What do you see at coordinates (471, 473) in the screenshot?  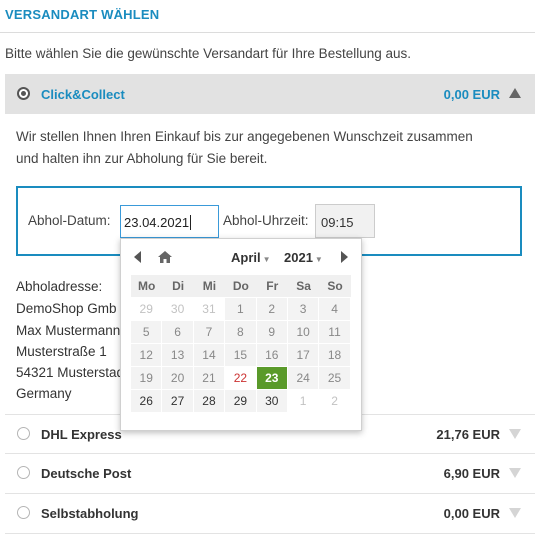 I see `shipping-price: 6,90 EUR` at bounding box center [471, 473].